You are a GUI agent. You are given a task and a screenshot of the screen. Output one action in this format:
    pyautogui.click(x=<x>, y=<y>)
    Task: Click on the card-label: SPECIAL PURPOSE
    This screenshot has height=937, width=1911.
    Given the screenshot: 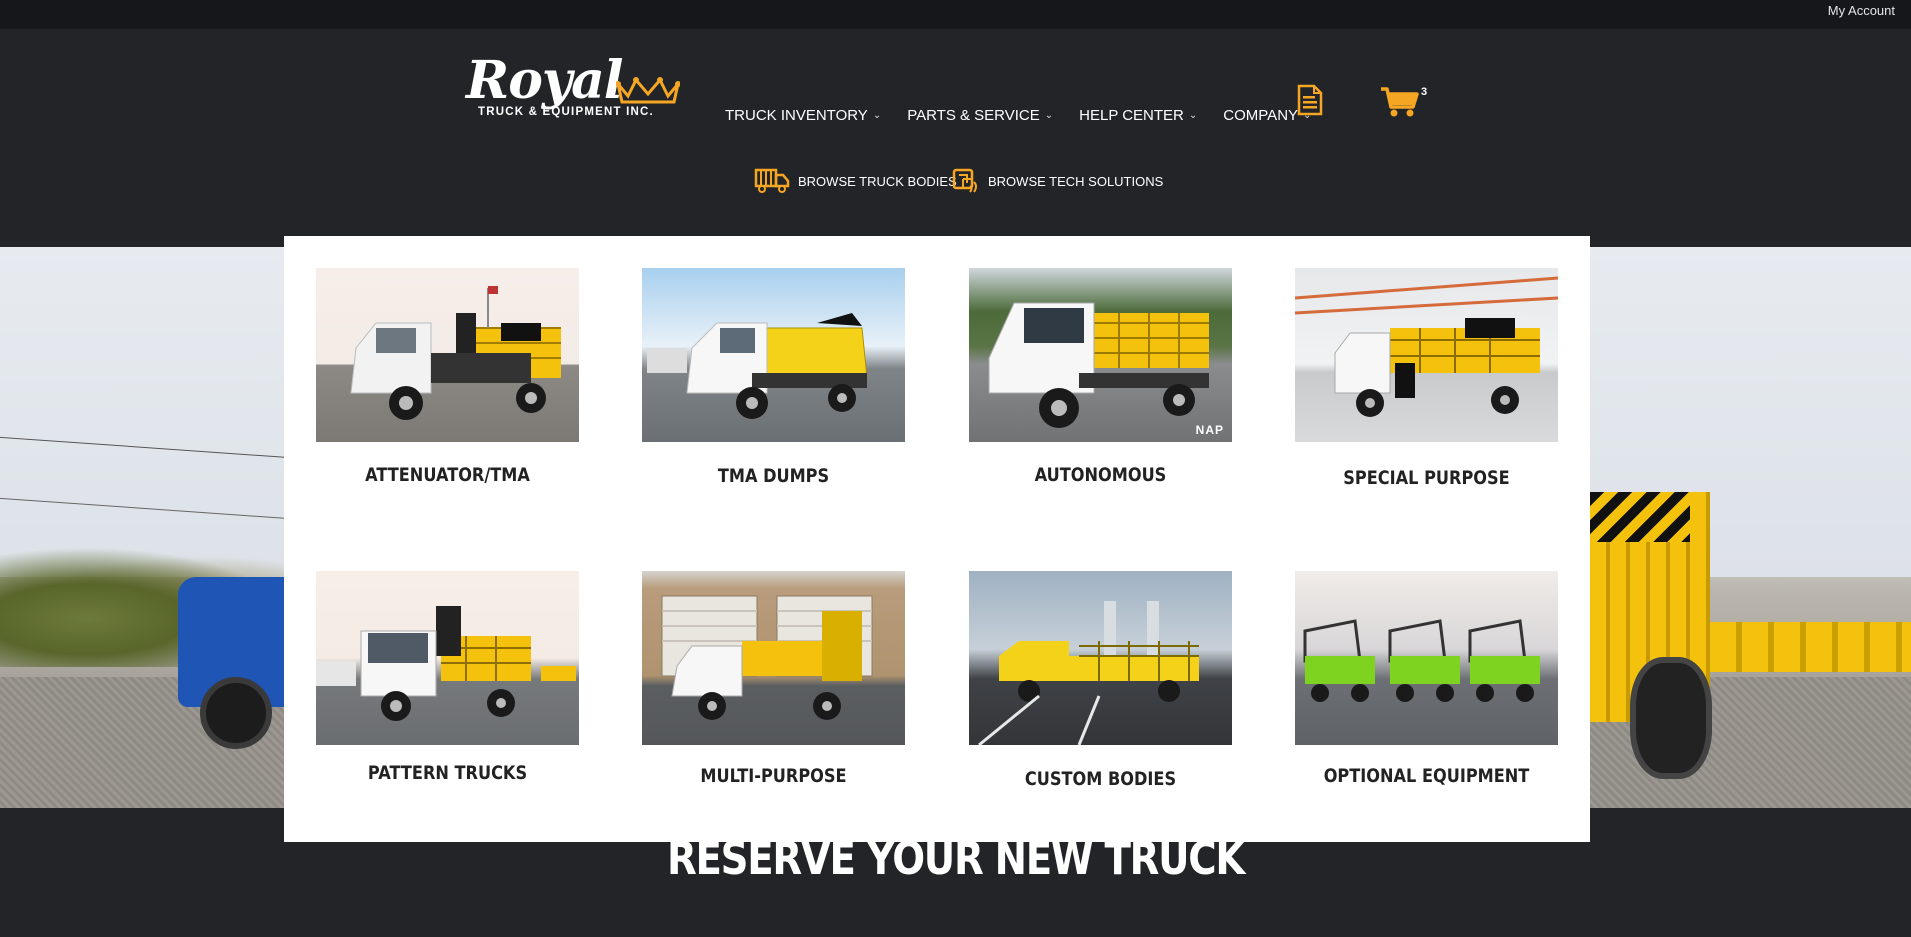 What is the action you would take?
    pyautogui.click(x=1426, y=478)
    